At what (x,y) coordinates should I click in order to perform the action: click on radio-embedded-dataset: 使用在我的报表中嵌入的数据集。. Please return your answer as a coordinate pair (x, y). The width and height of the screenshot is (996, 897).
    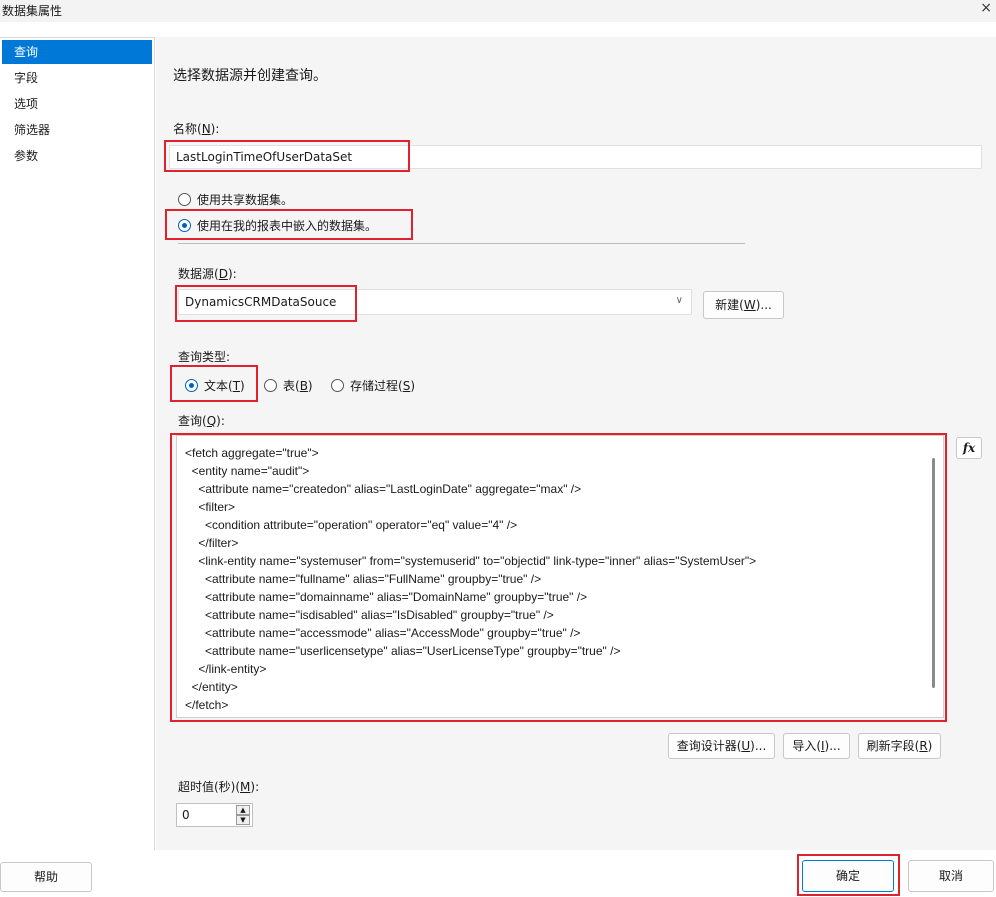
    Looking at the image, I should click on (277, 225).